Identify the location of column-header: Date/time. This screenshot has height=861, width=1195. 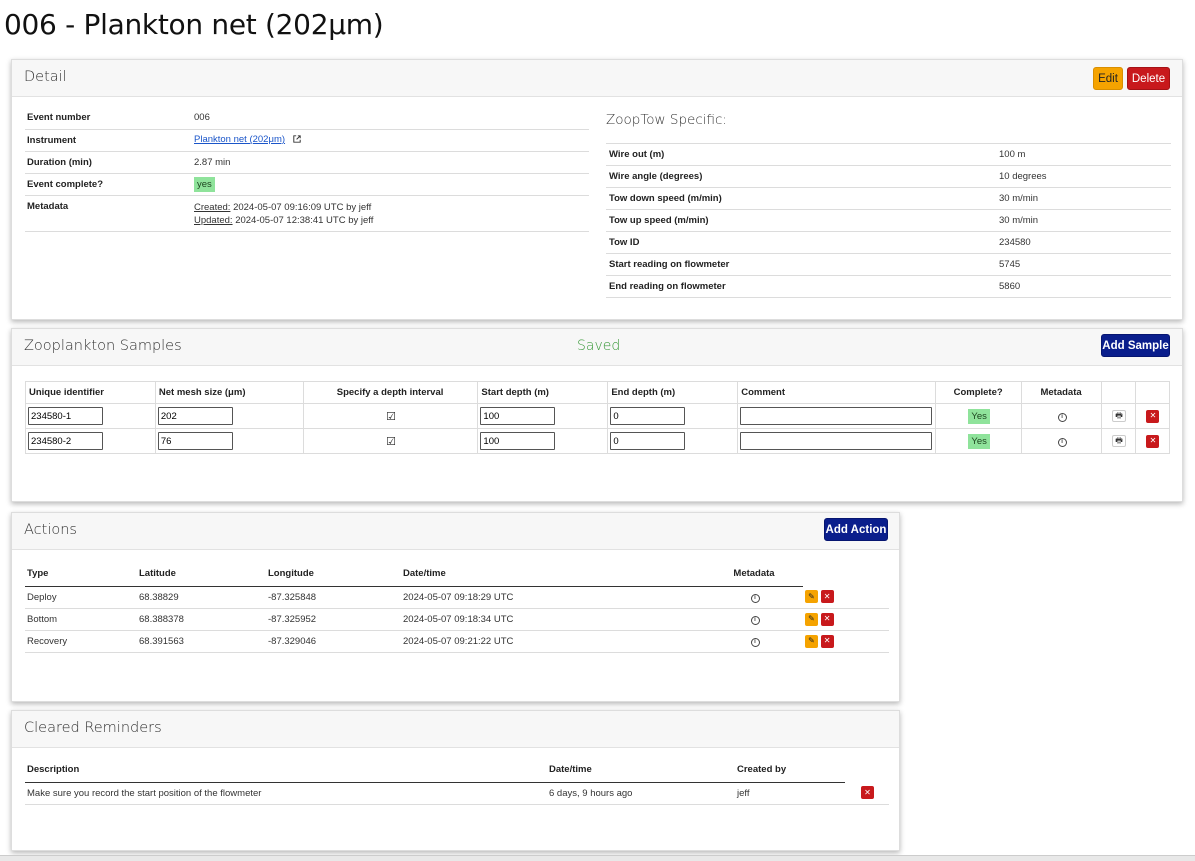
(641, 770).